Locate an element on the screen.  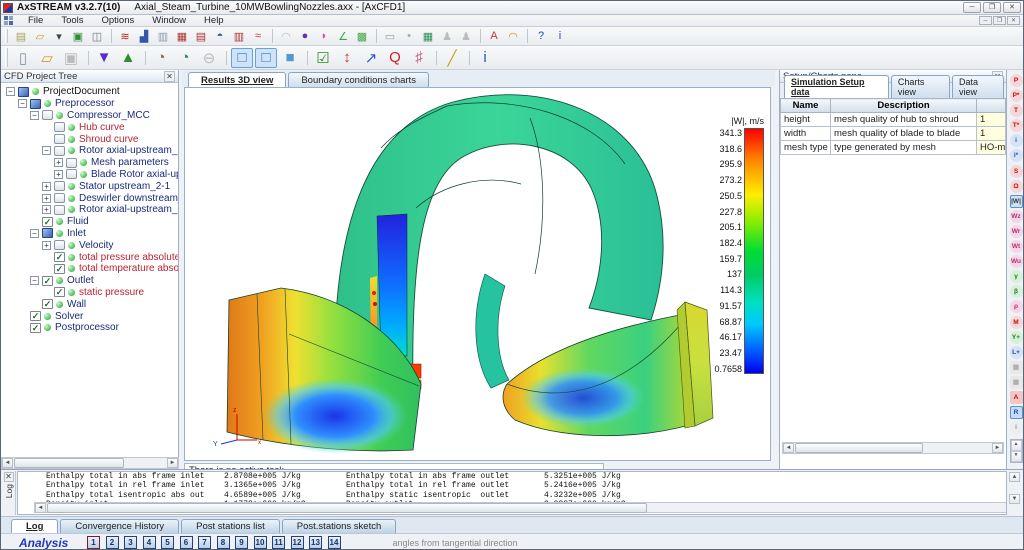
quantity-Wz-icon: Wz is located at coordinates (1016, 216).